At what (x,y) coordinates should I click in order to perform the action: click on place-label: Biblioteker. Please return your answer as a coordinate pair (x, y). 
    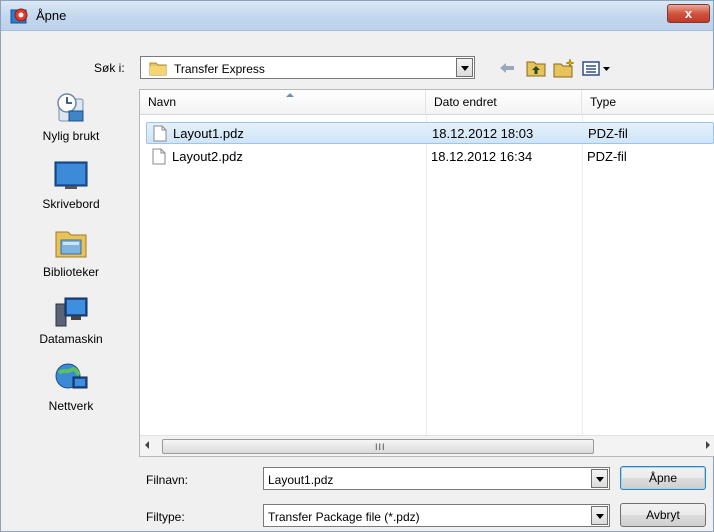
    Looking at the image, I should click on (71, 272).